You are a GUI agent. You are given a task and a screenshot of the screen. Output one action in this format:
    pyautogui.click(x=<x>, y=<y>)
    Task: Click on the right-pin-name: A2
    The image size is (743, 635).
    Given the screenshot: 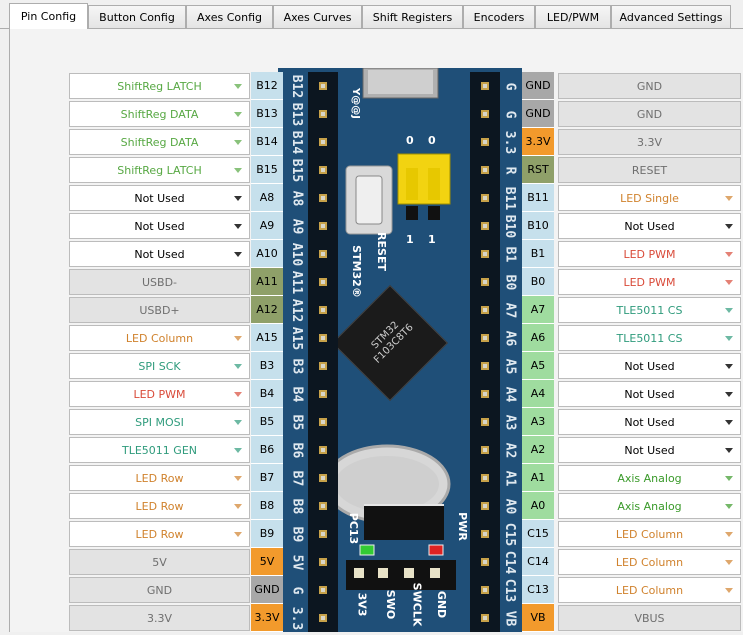 What is the action you would take?
    pyautogui.click(x=538, y=450)
    